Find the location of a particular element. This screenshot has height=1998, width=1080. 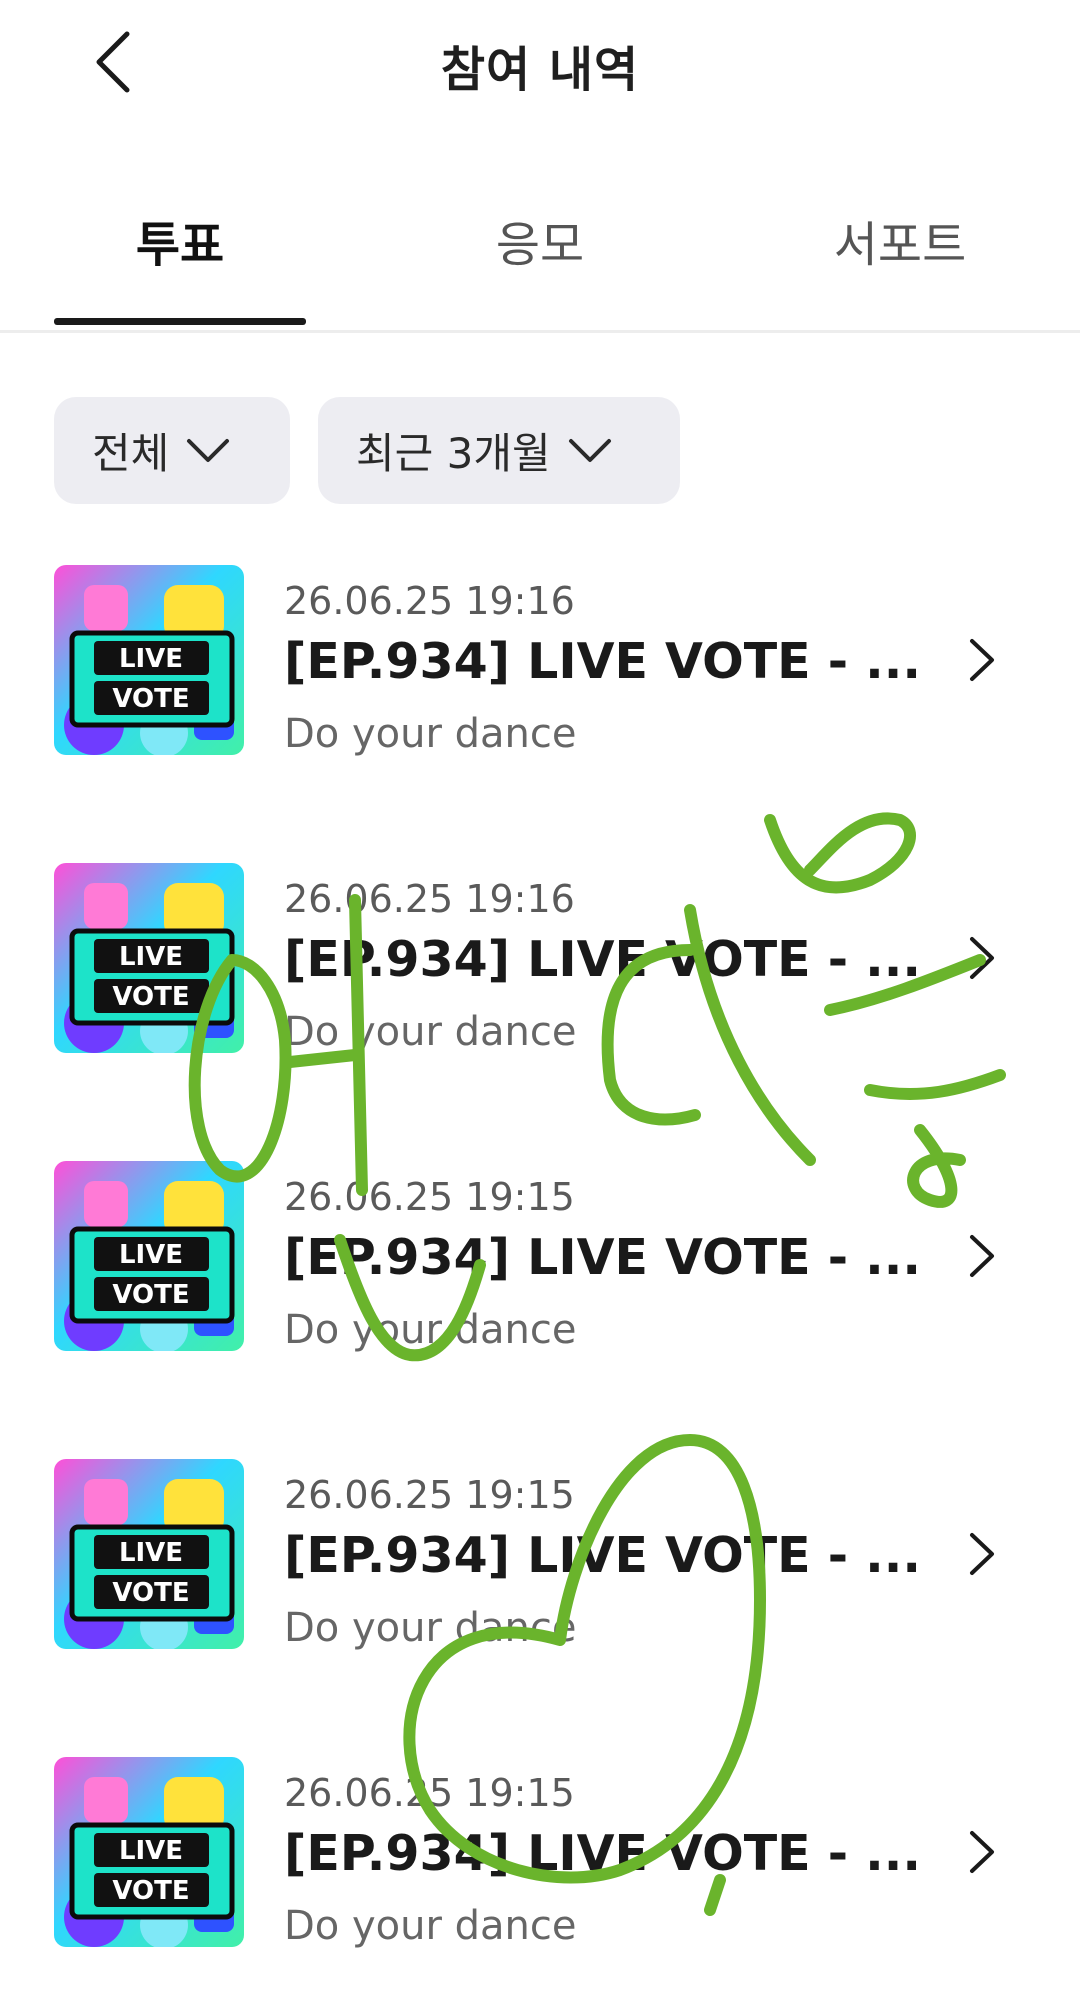

tab-support: 서포트 is located at coordinates (900, 240).